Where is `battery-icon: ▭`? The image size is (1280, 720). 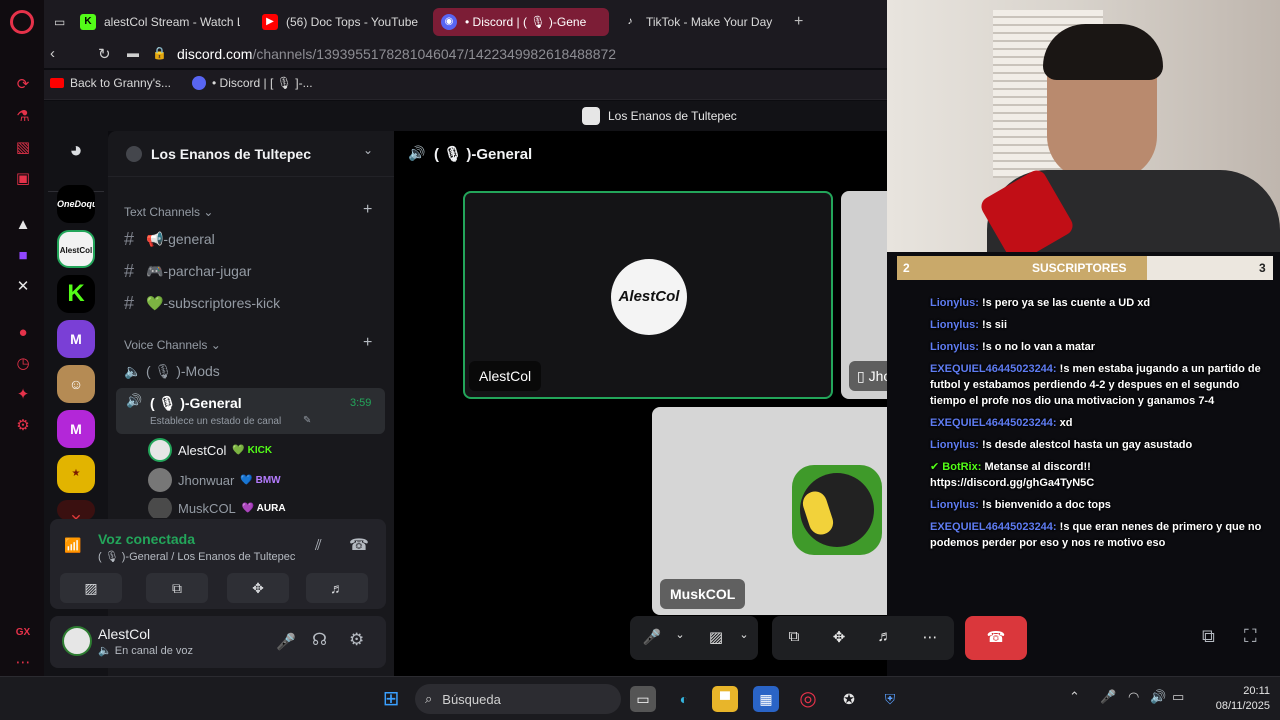
battery-icon: ▭ is located at coordinates (1178, 697).